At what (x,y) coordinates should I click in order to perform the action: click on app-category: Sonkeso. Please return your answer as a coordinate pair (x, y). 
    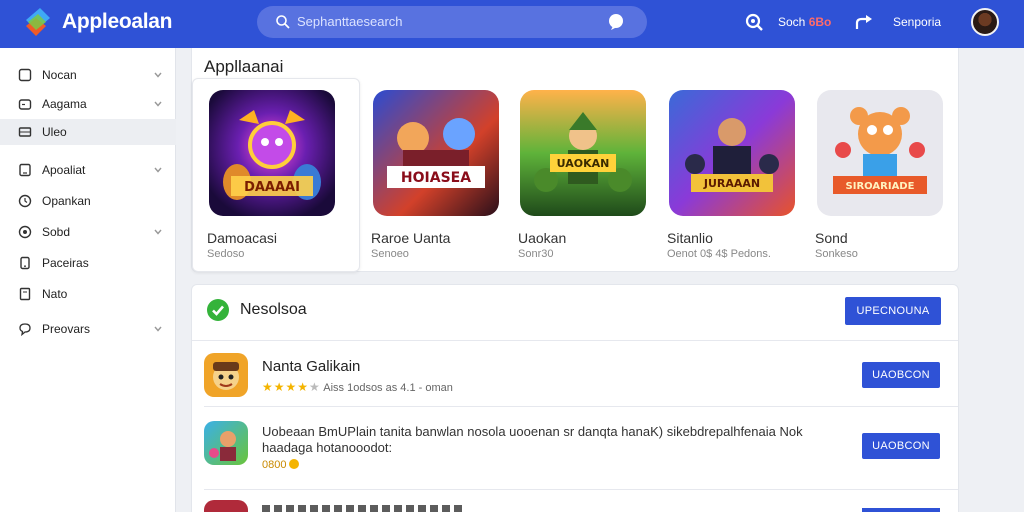
    Looking at the image, I should click on (836, 254).